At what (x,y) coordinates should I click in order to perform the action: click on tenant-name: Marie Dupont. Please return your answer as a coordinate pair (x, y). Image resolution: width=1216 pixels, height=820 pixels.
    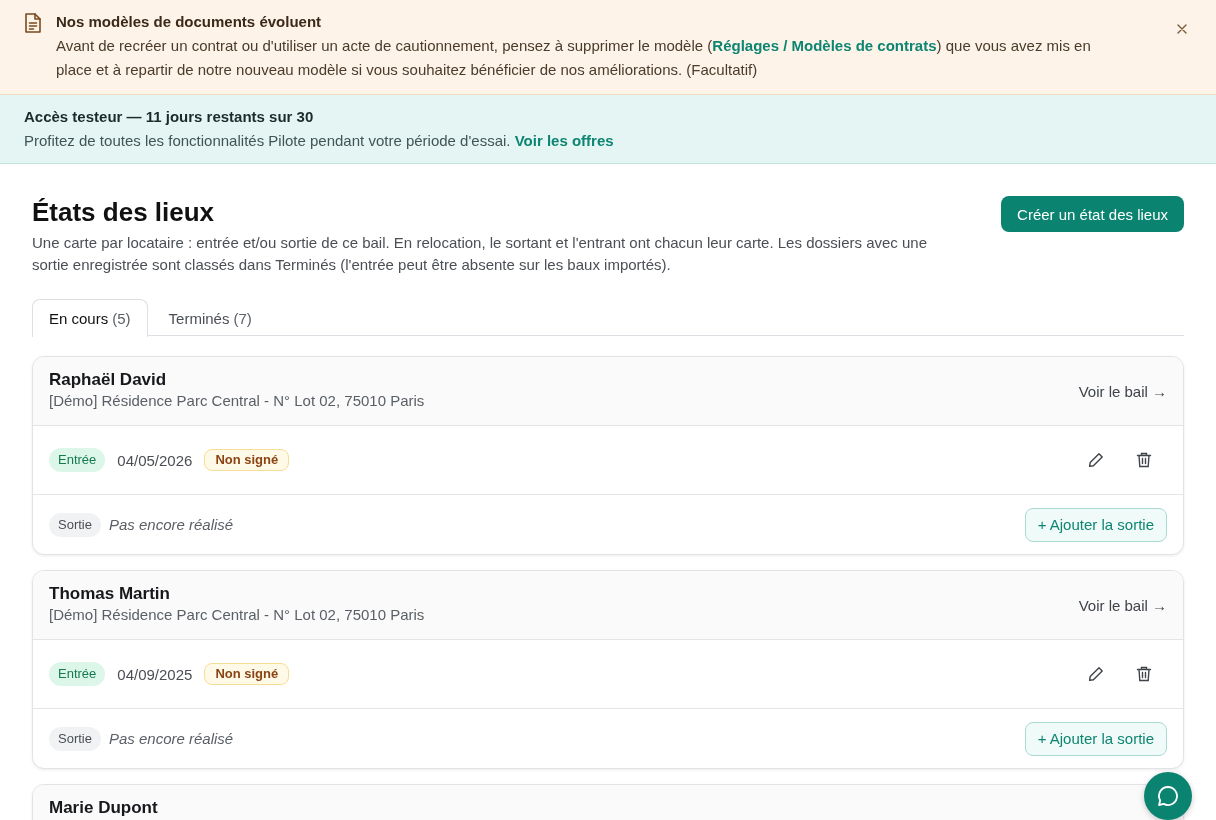
    Looking at the image, I should click on (103, 808).